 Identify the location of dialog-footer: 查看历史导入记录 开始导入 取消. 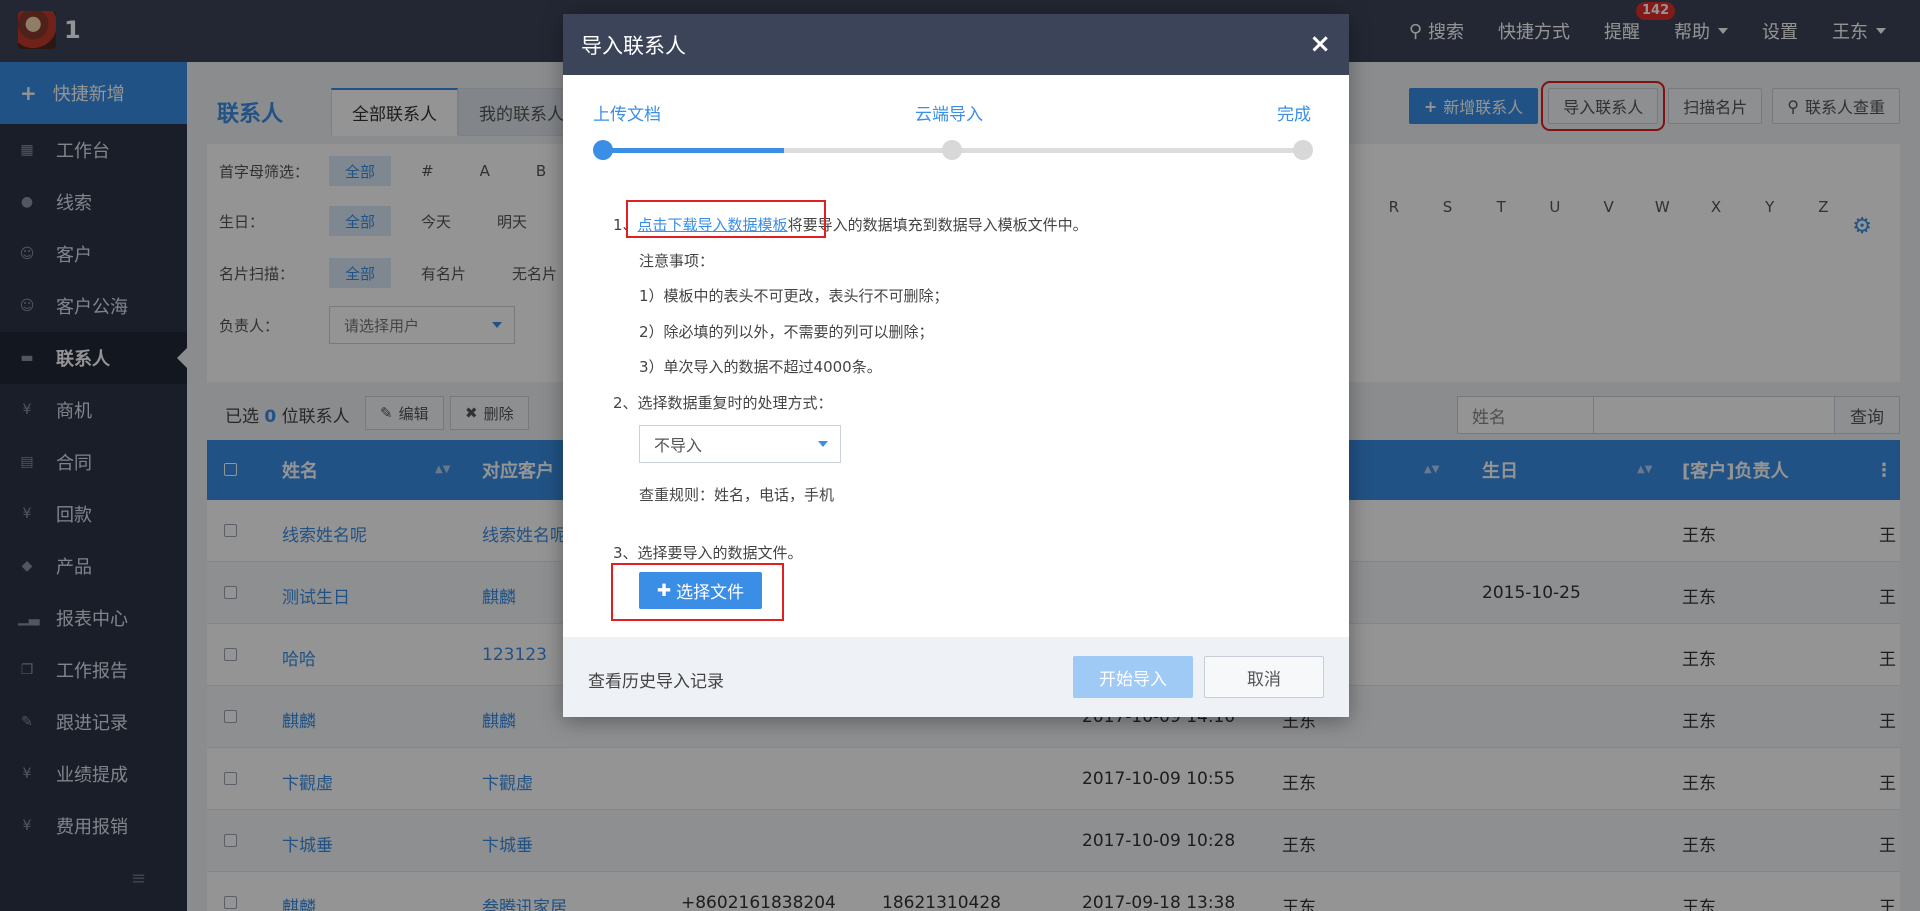
(956, 677).